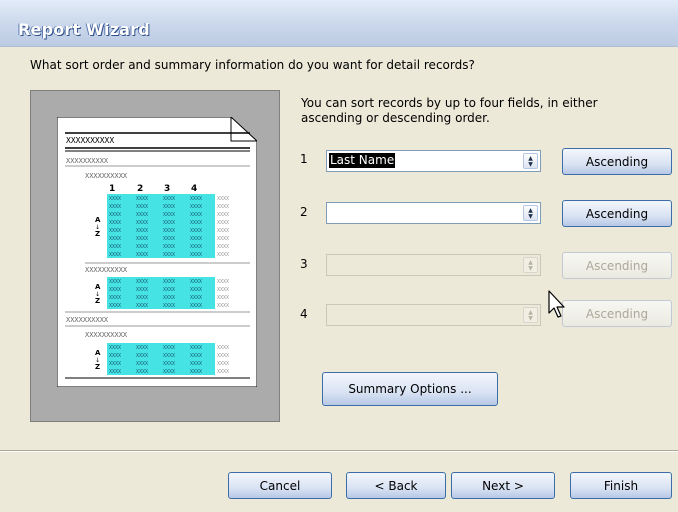 The height and width of the screenshot is (512, 678). I want to click on back-button: < Back, so click(396, 485).